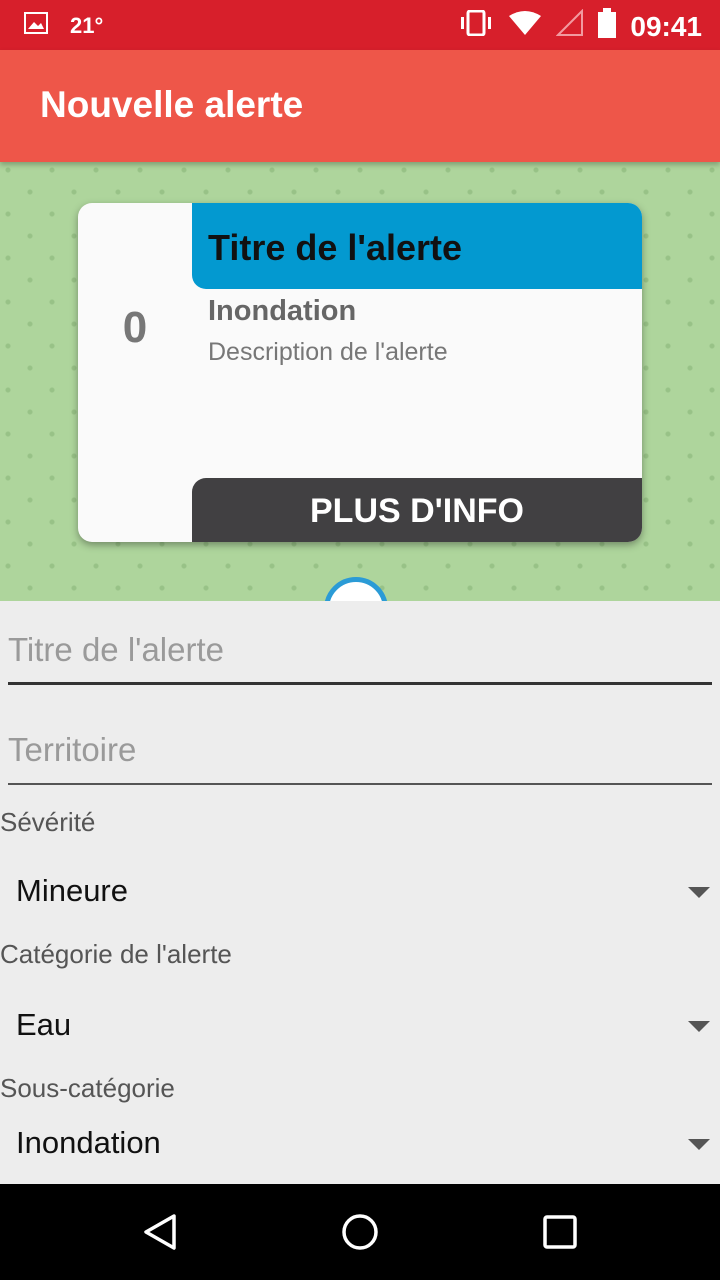 This screenshot has height=1280, width=720. I want to click on alert-title-input: Titre de l'alerte, so click(360, 643).